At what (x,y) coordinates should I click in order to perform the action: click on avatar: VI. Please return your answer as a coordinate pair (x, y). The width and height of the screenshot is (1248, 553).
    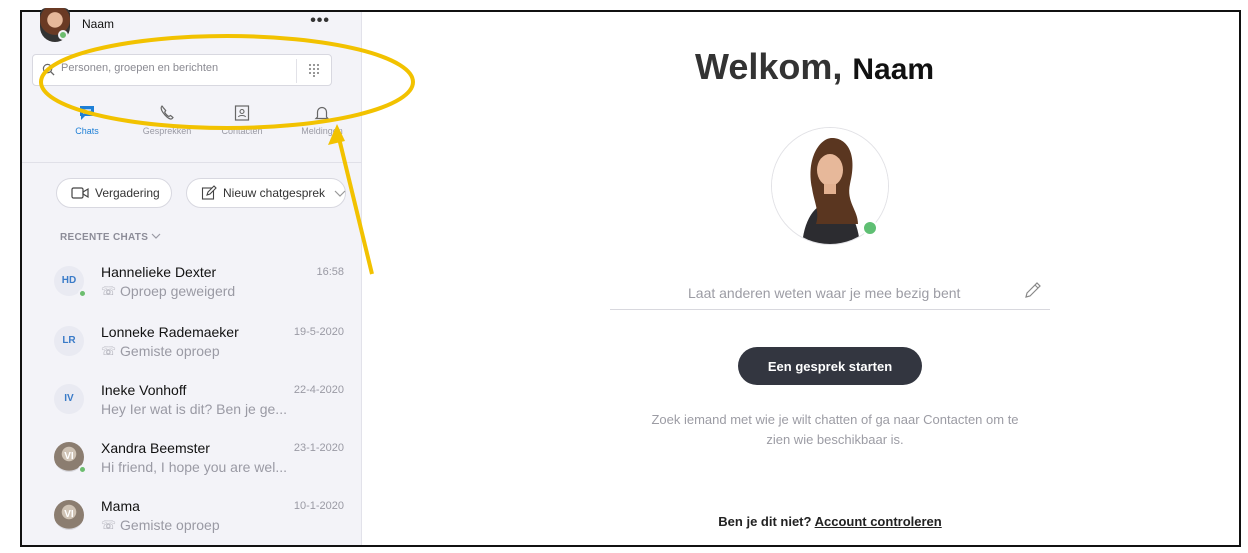
    Looking at the image, I should click on (69, 515).